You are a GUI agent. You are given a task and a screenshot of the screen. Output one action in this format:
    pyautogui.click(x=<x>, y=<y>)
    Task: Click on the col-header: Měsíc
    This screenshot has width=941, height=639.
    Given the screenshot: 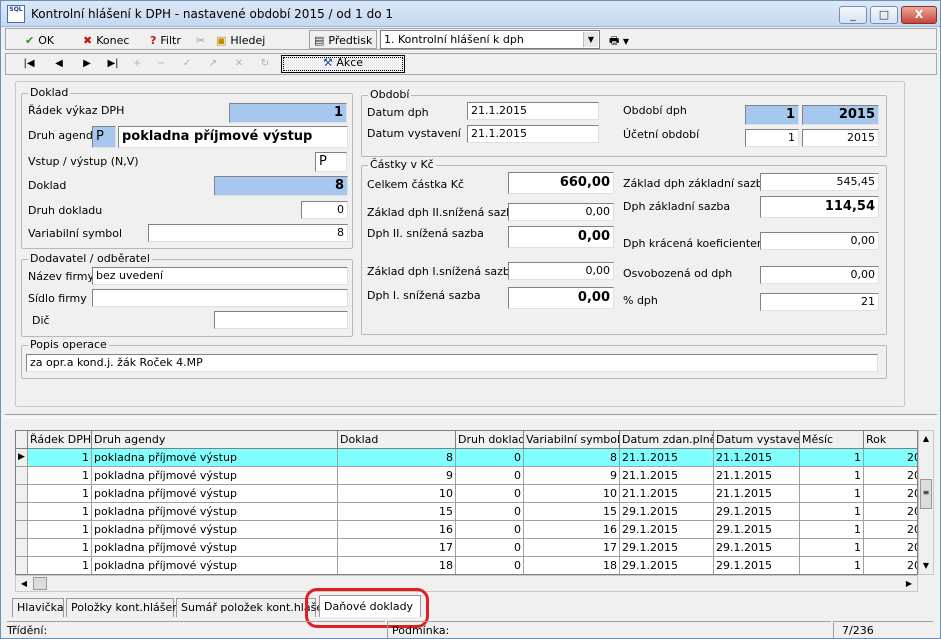 What is the action you would take?
    pyautogui.click(x=832, y=440)
    